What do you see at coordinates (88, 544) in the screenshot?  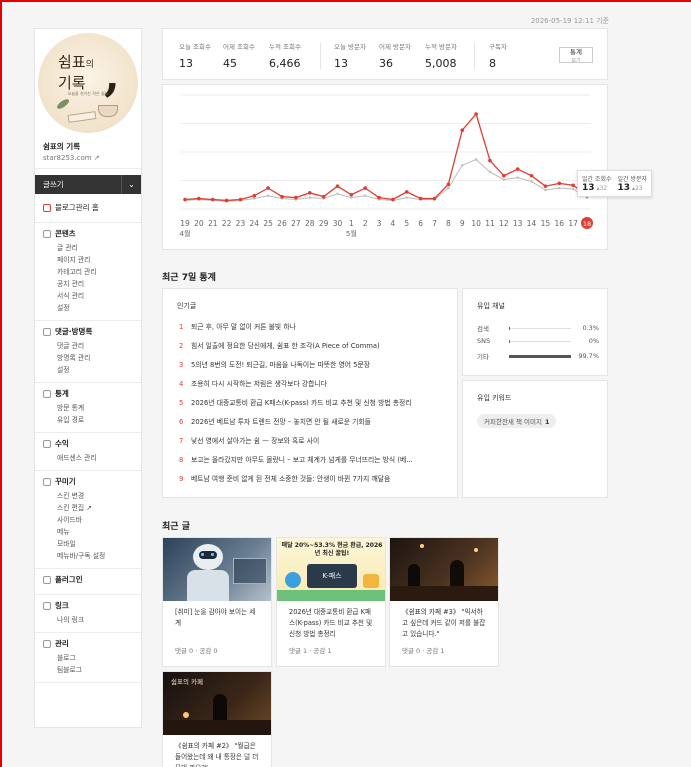 I see `sidebar-item: 모바일` at bounding box center [88, 544].